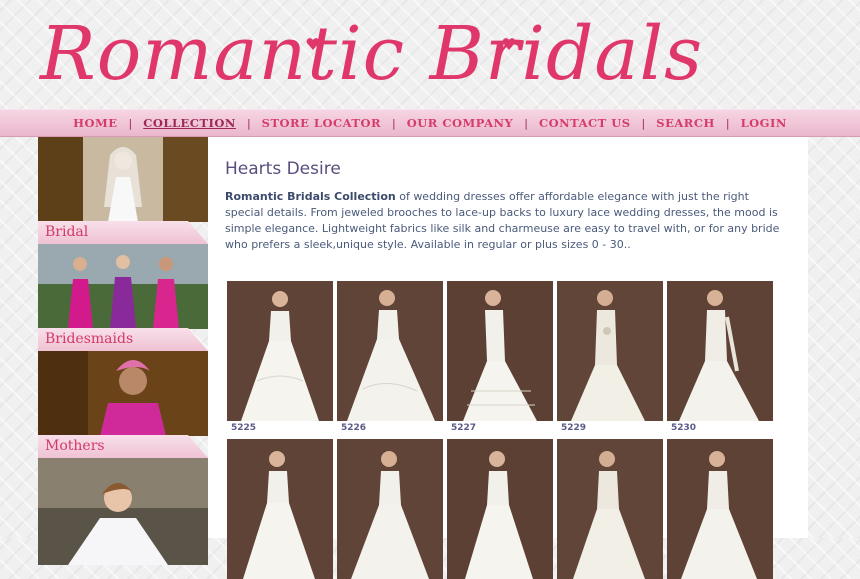 The width and height of the screenshot is (860, 579). Describe the element at coordinates (75, 446) in the screenshot. I see `category-label: Mothers` at that location.